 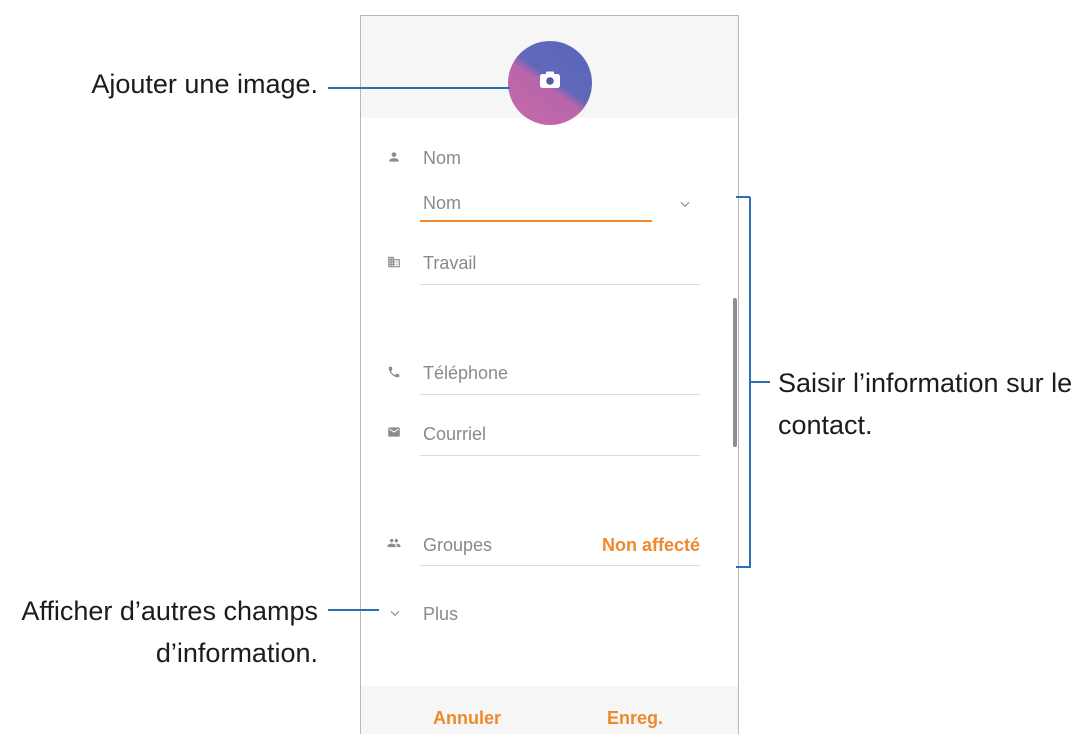 What do you see at coordinates (560, 377) in the screenshot?
I see `phone-input` at bounding box center [560, 377].